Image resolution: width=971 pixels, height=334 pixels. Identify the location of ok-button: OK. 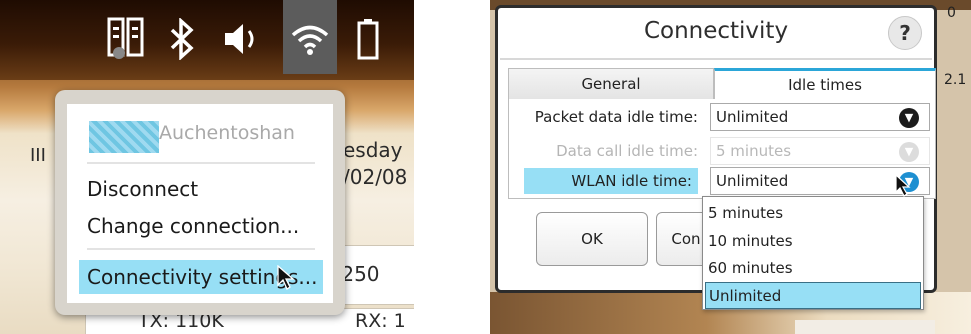
(592, 239).